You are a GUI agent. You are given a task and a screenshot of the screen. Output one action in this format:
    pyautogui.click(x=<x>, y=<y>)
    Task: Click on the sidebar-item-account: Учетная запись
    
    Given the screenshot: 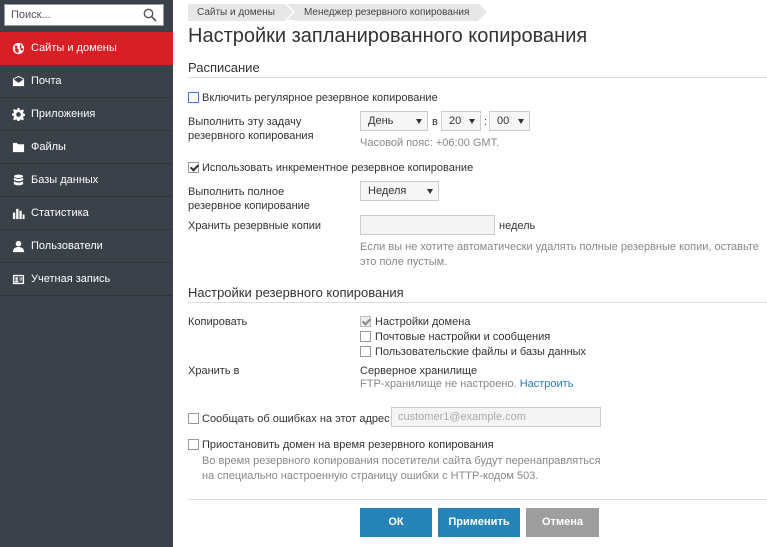 What is the action you would take?
    pyautogui.click(x=86, y=279)
    